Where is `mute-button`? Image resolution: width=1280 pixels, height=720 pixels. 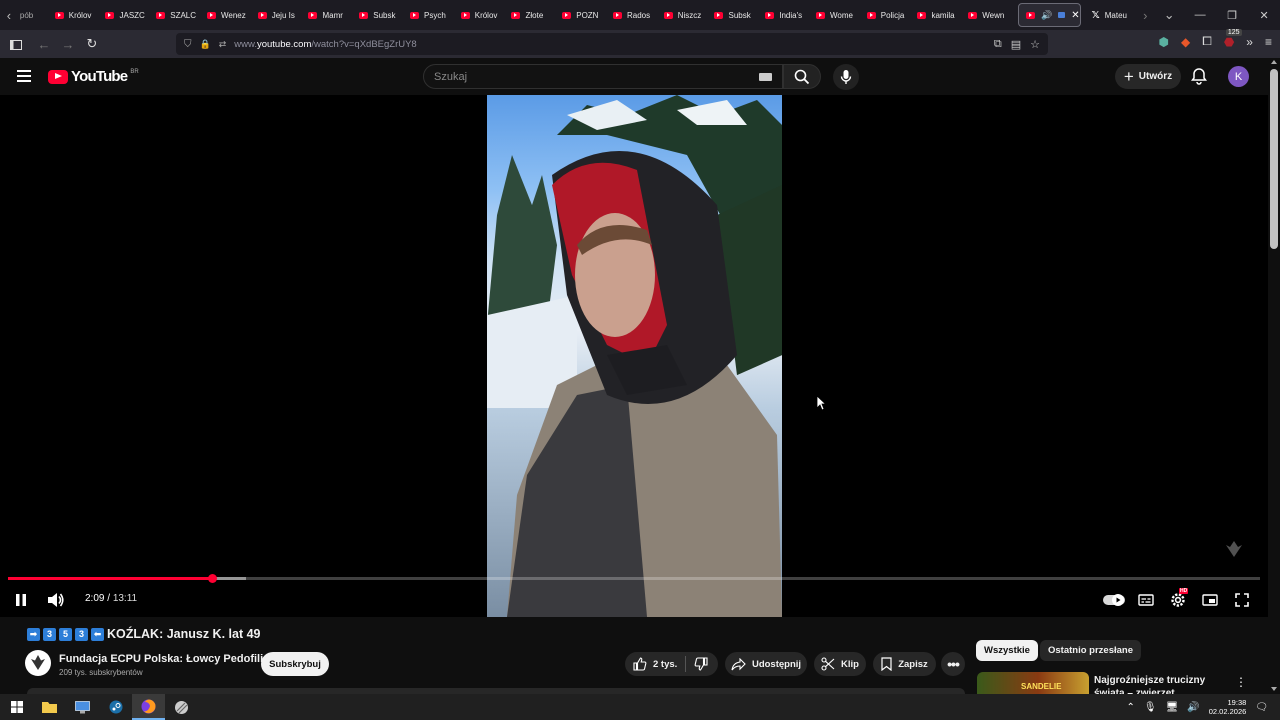 mute-button is located at coordinates (56, 600).